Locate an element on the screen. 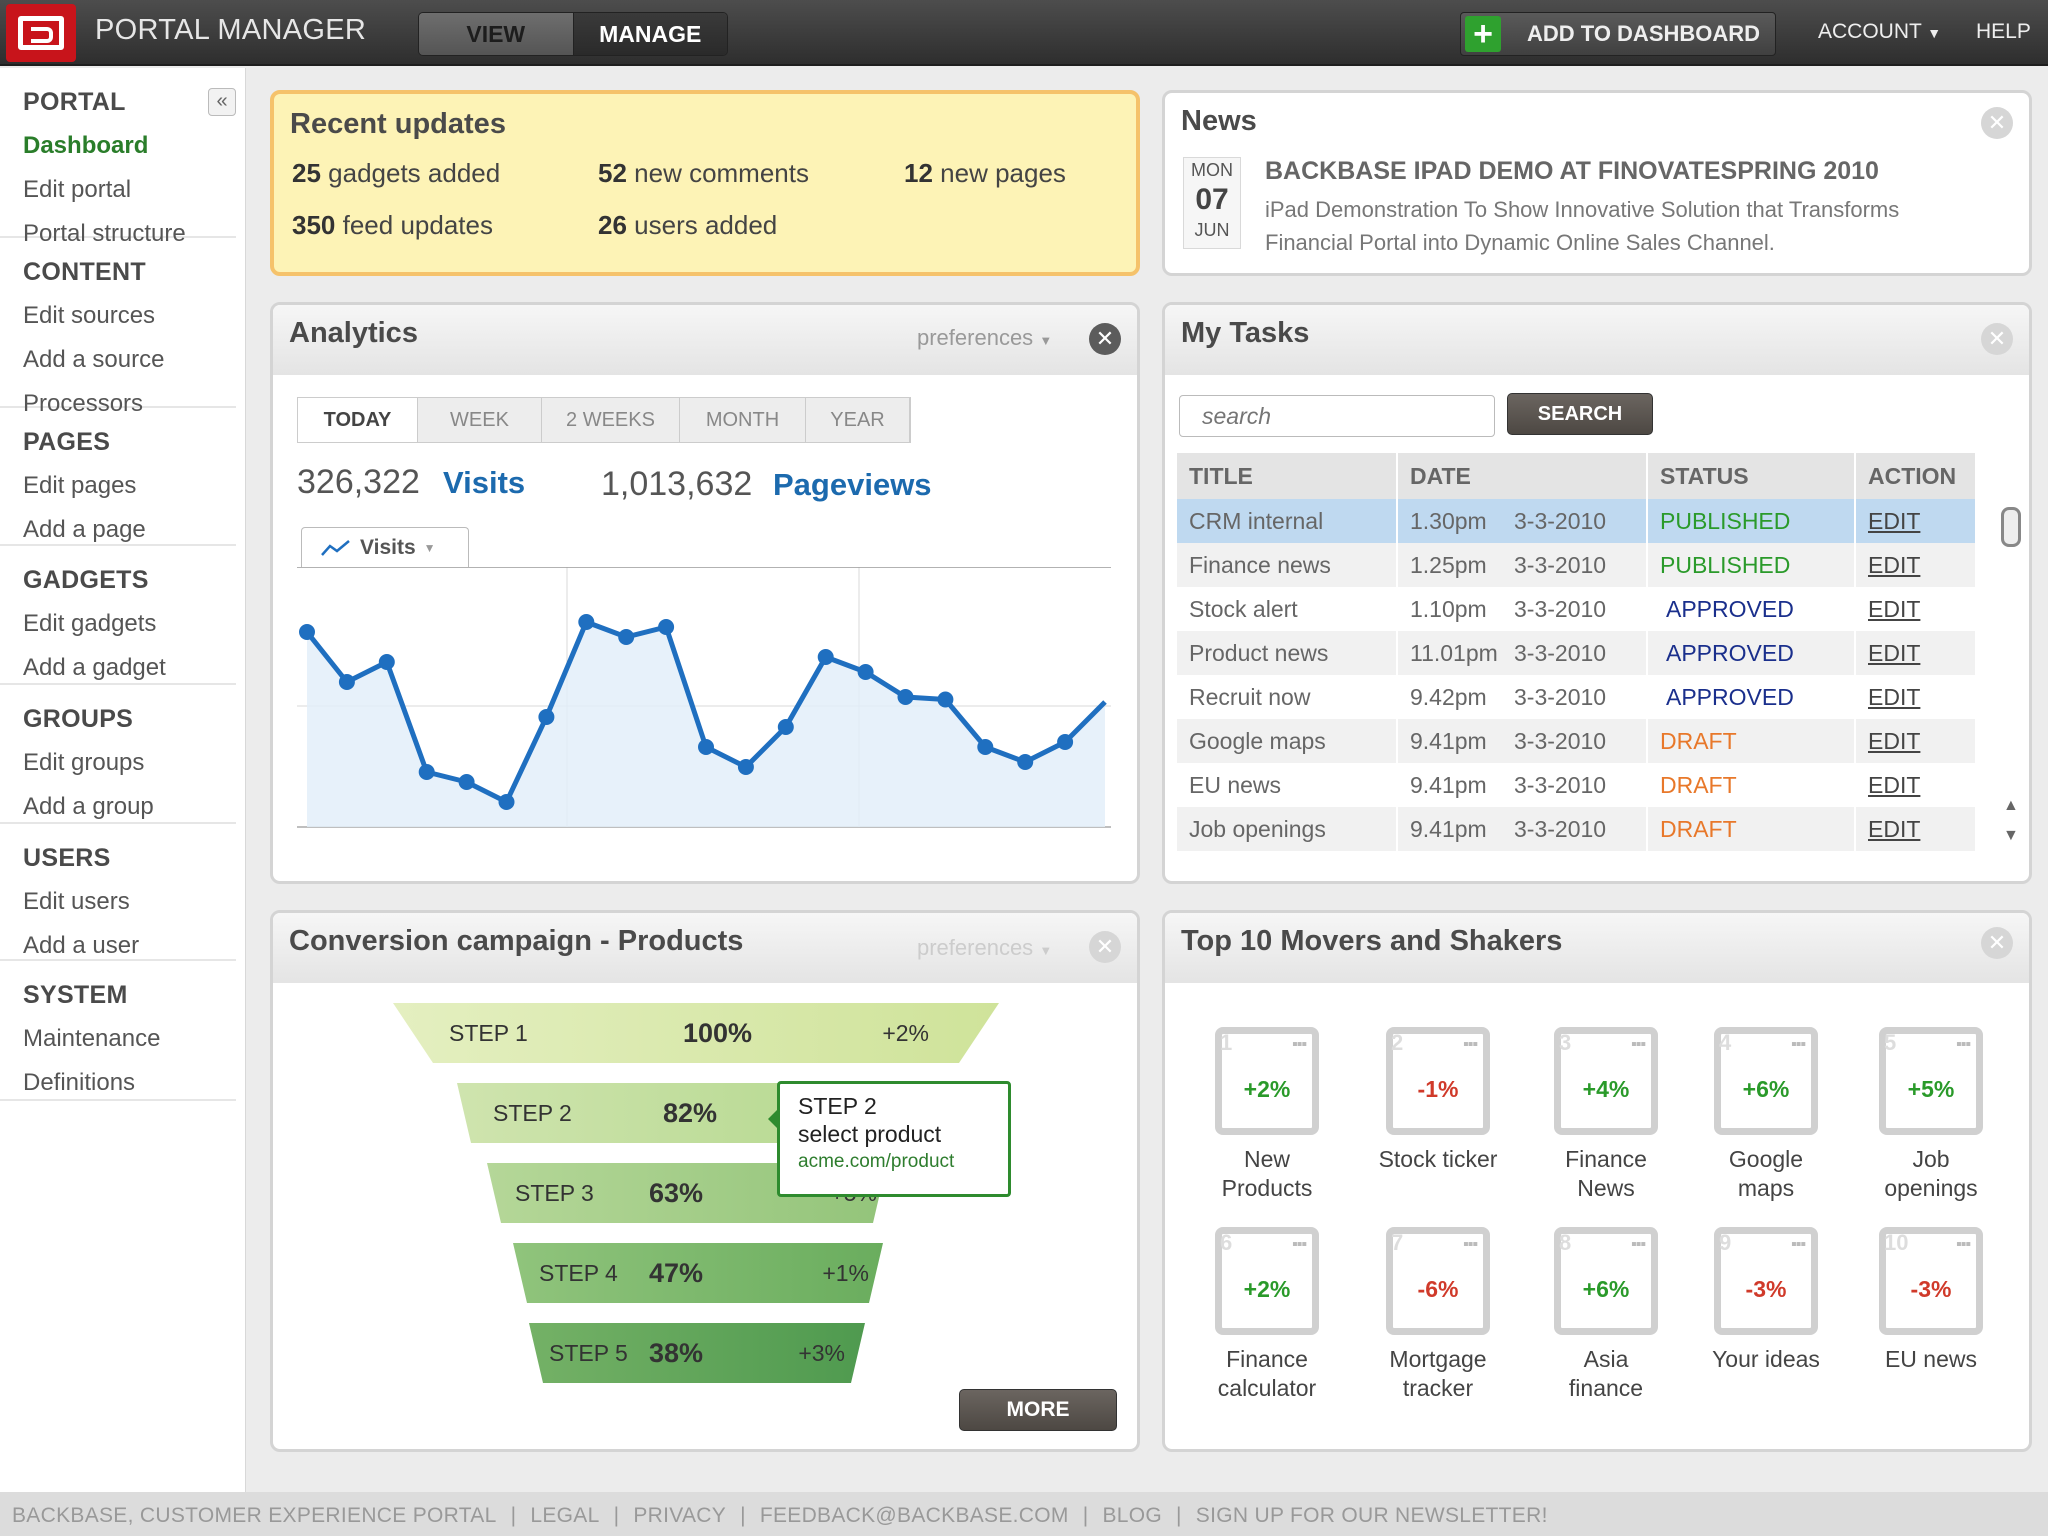 This screenshot has height=1536, width=2048. task-day: 3-3-2010 is located at coordinates (1560, 564).